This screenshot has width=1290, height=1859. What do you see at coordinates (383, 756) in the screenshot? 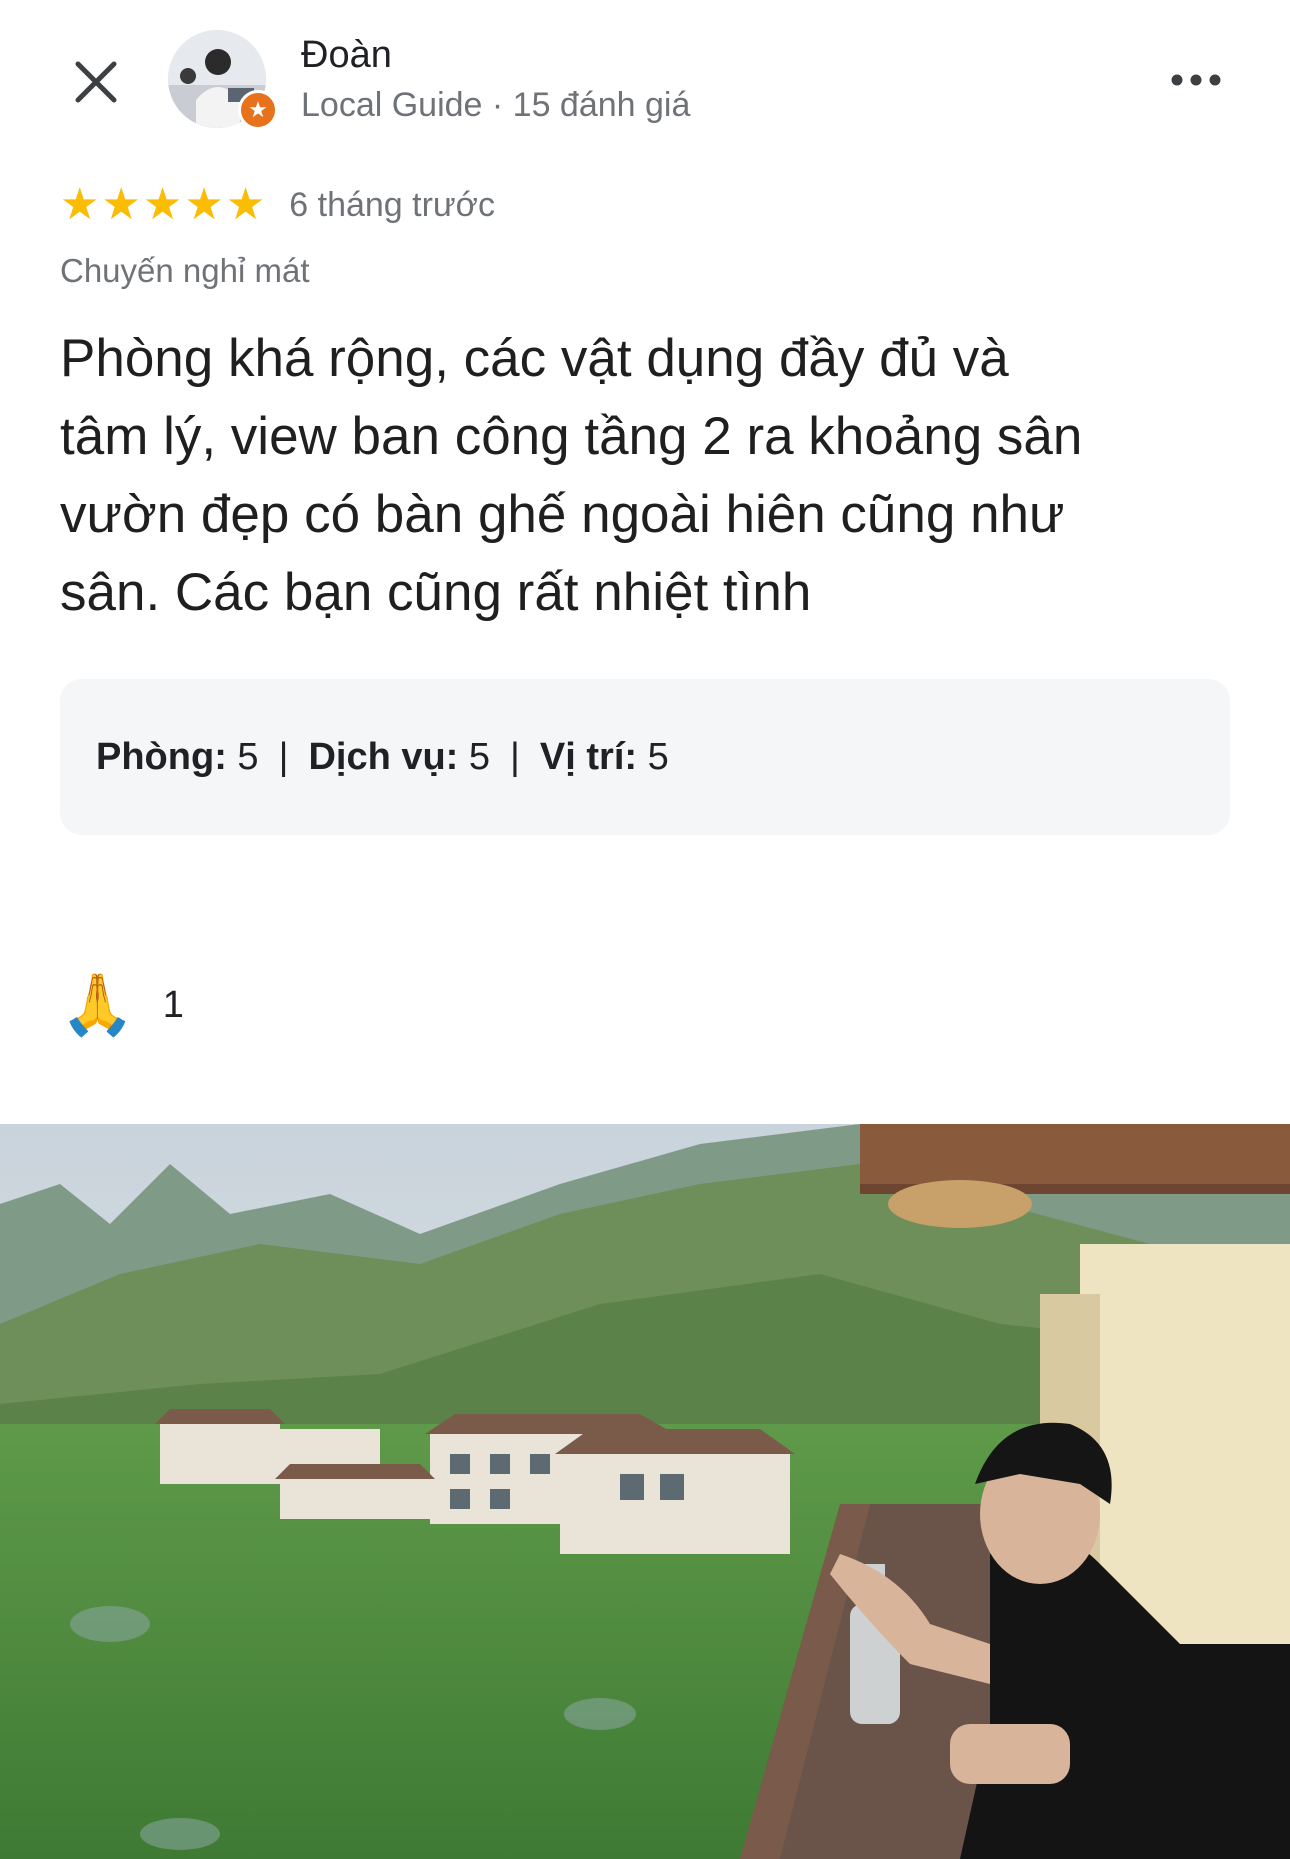
I see `service-label: Dịch vụ:` at bounding box center [383, 756].